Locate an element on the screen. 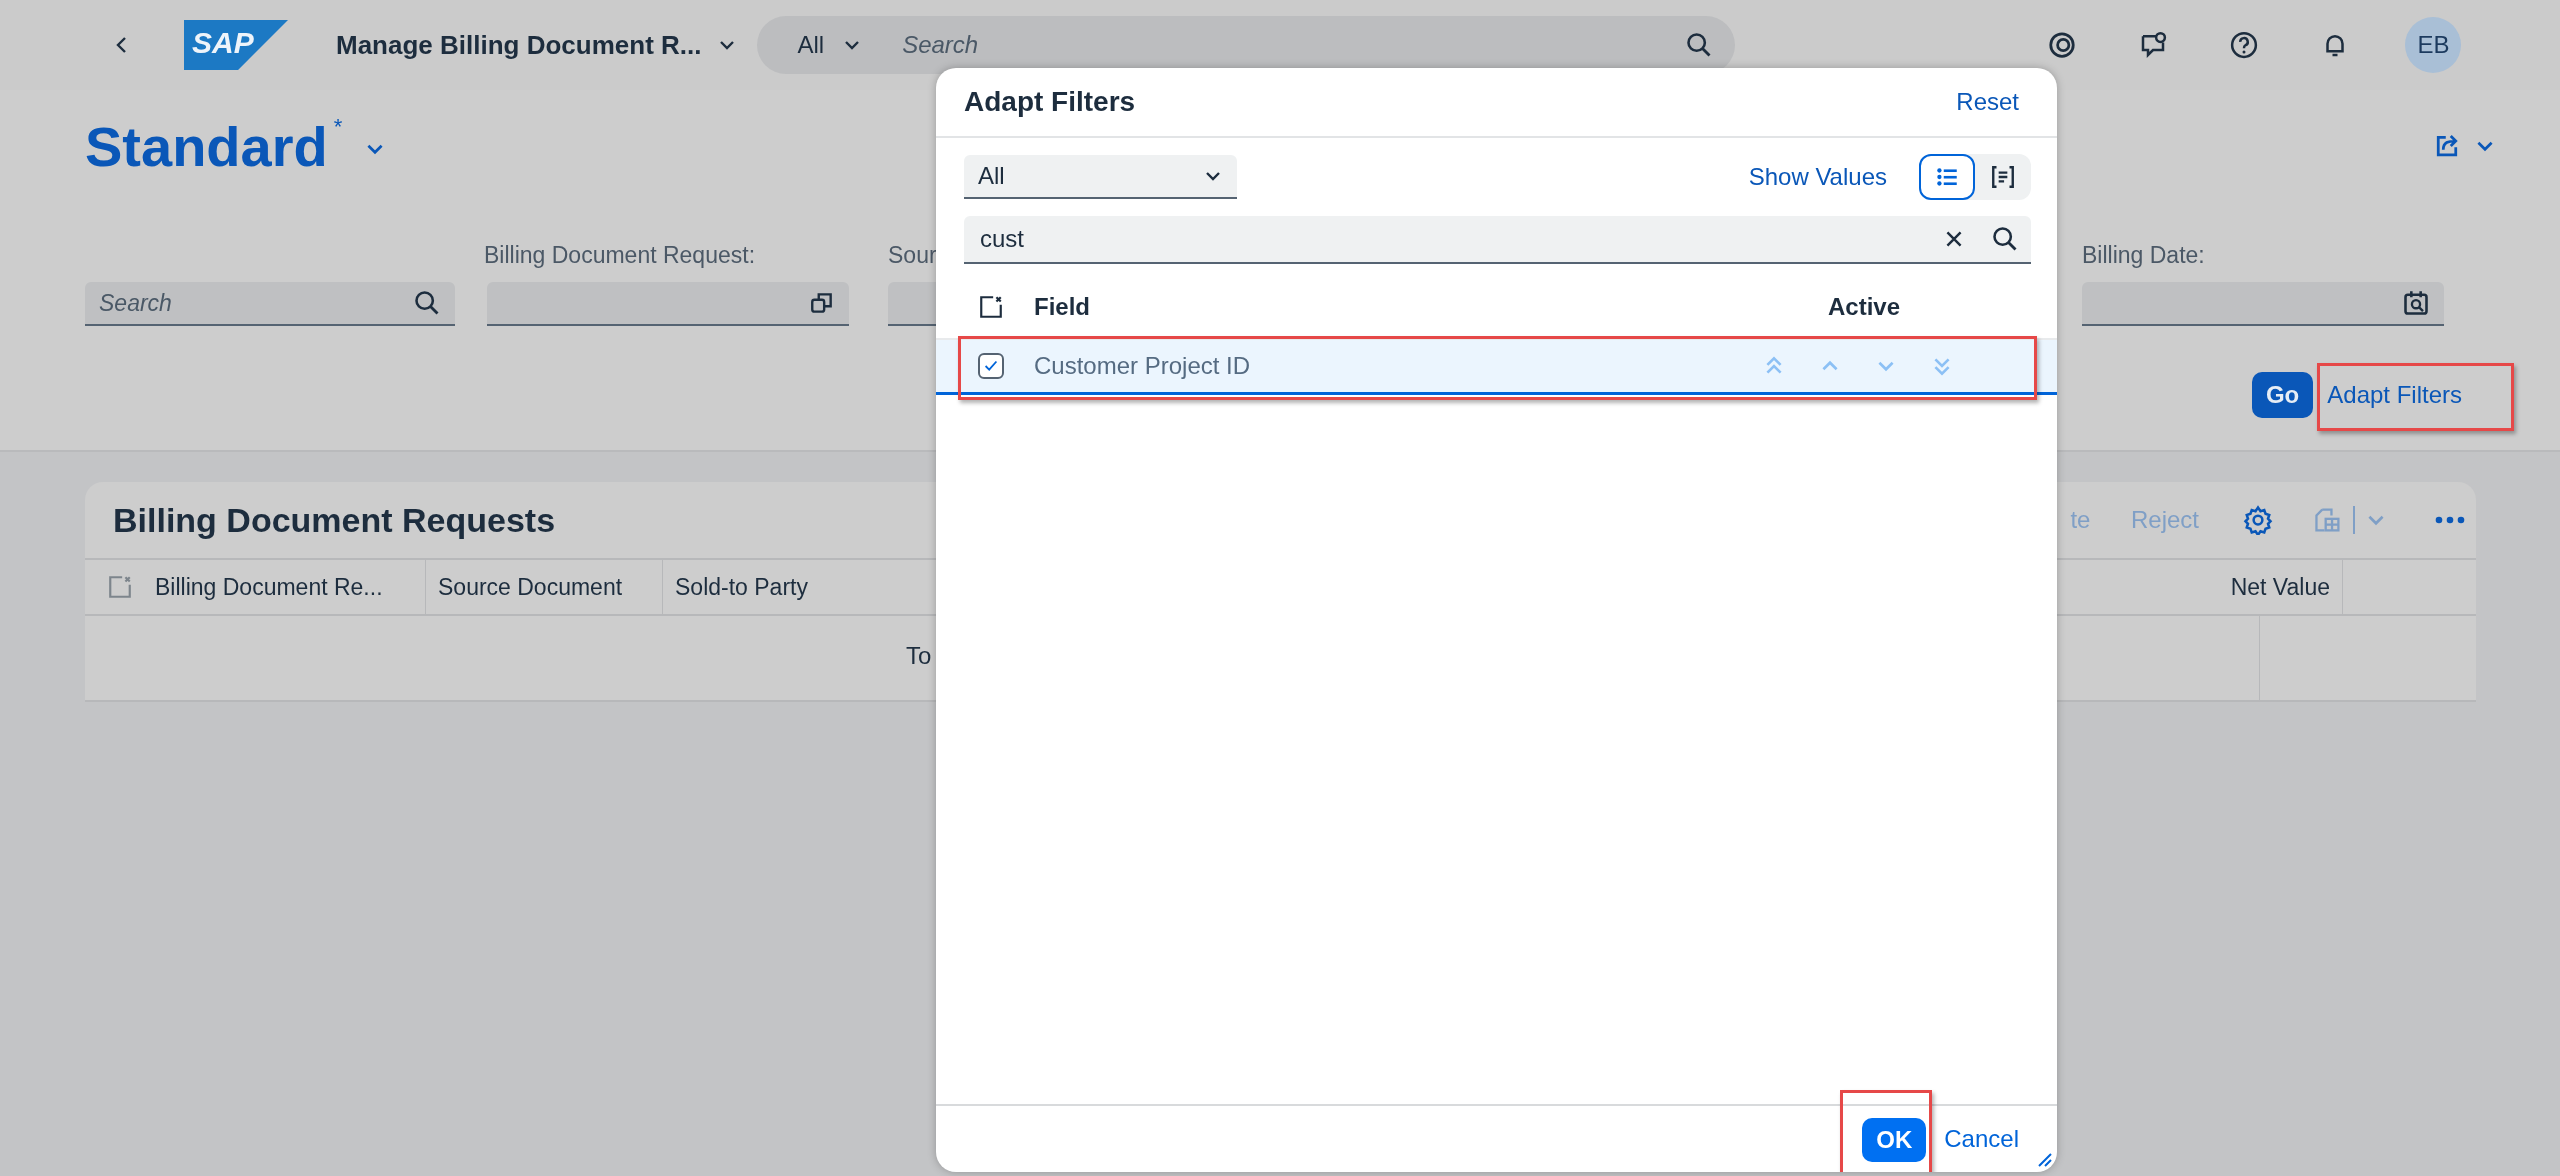 The image size is (2560, 1176). calendar-icon is located at coordinates (2416, 303).